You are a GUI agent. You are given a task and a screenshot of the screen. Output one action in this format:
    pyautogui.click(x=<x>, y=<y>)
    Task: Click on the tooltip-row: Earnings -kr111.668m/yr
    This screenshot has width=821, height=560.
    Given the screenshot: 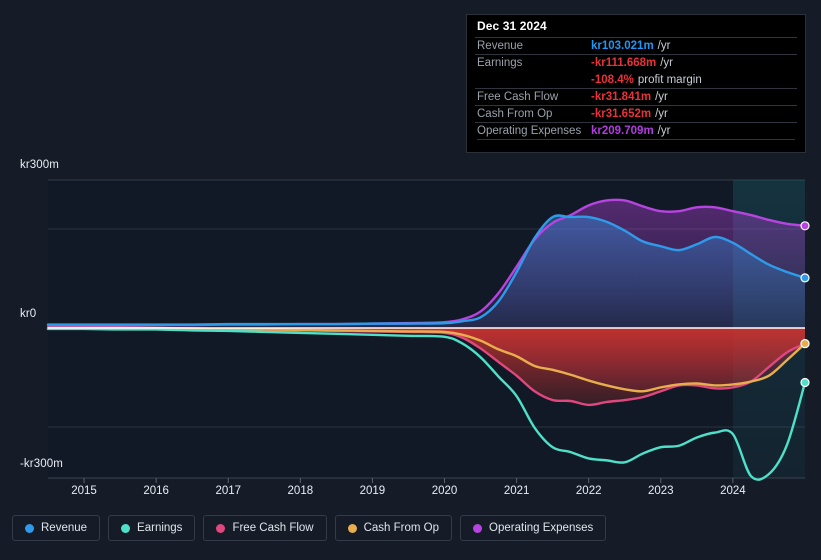 What is the action you would take?
    pyautogui.click(x=636, y=62)
    